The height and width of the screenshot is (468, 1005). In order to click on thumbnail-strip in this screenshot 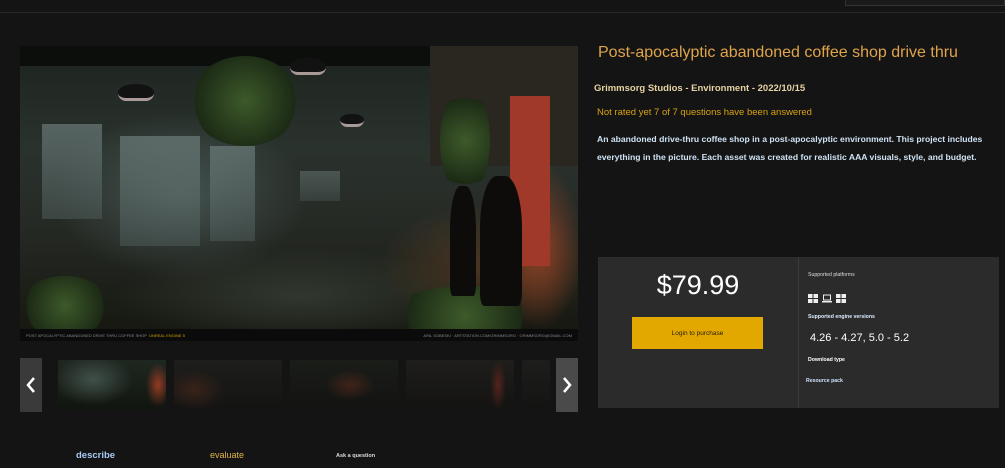, I will do `click(299, 385)`.